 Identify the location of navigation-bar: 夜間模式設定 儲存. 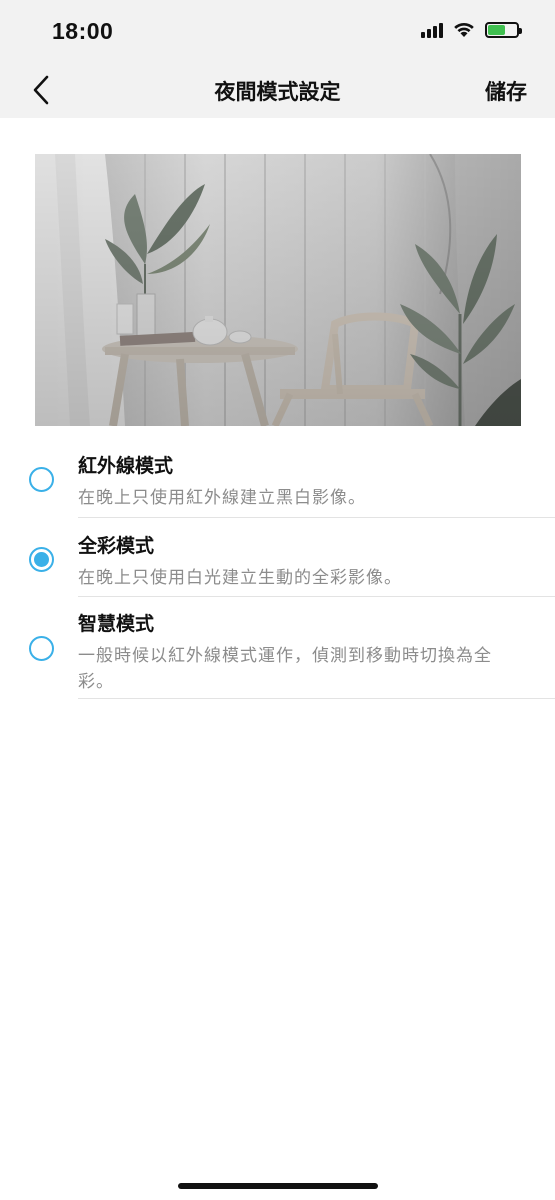
(277, 90).